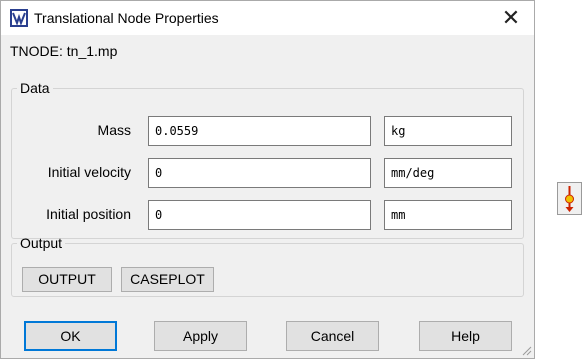 This screenshot has height=359, width=586. Describe the element at coordinates (70, 336) in the screenshot. I see `ok-button: OK` at that location.